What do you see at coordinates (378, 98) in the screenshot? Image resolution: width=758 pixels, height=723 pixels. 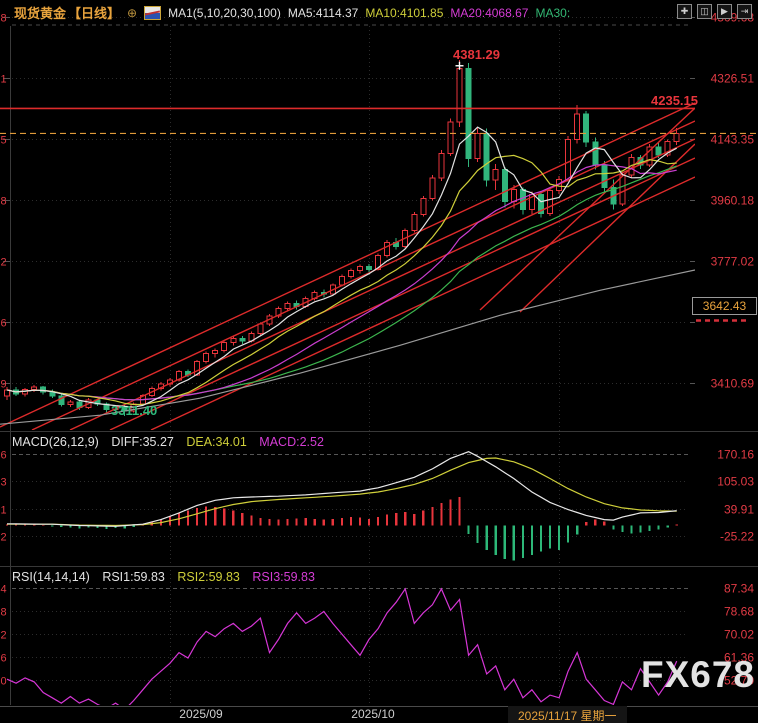 I see `price-level-lines` at bounding box center [378, 98].